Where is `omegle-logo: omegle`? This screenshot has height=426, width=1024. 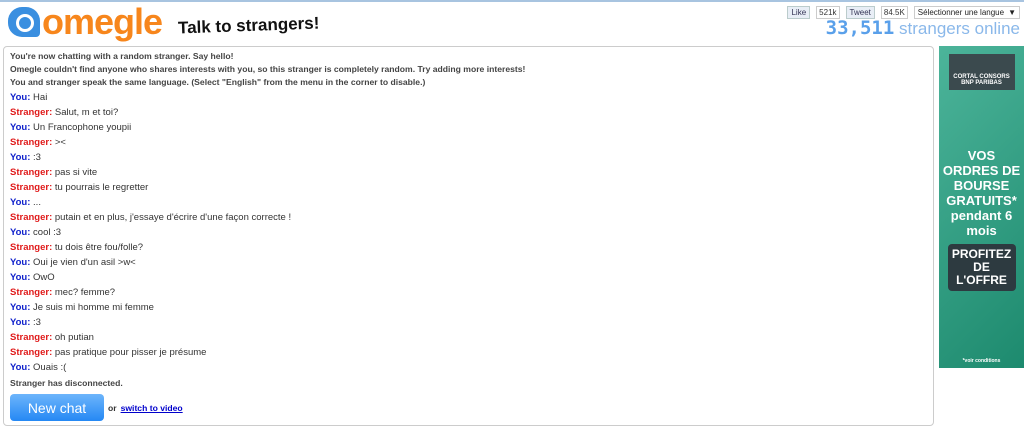
omegle-logo: omegle is located at coordinates (85, 21).